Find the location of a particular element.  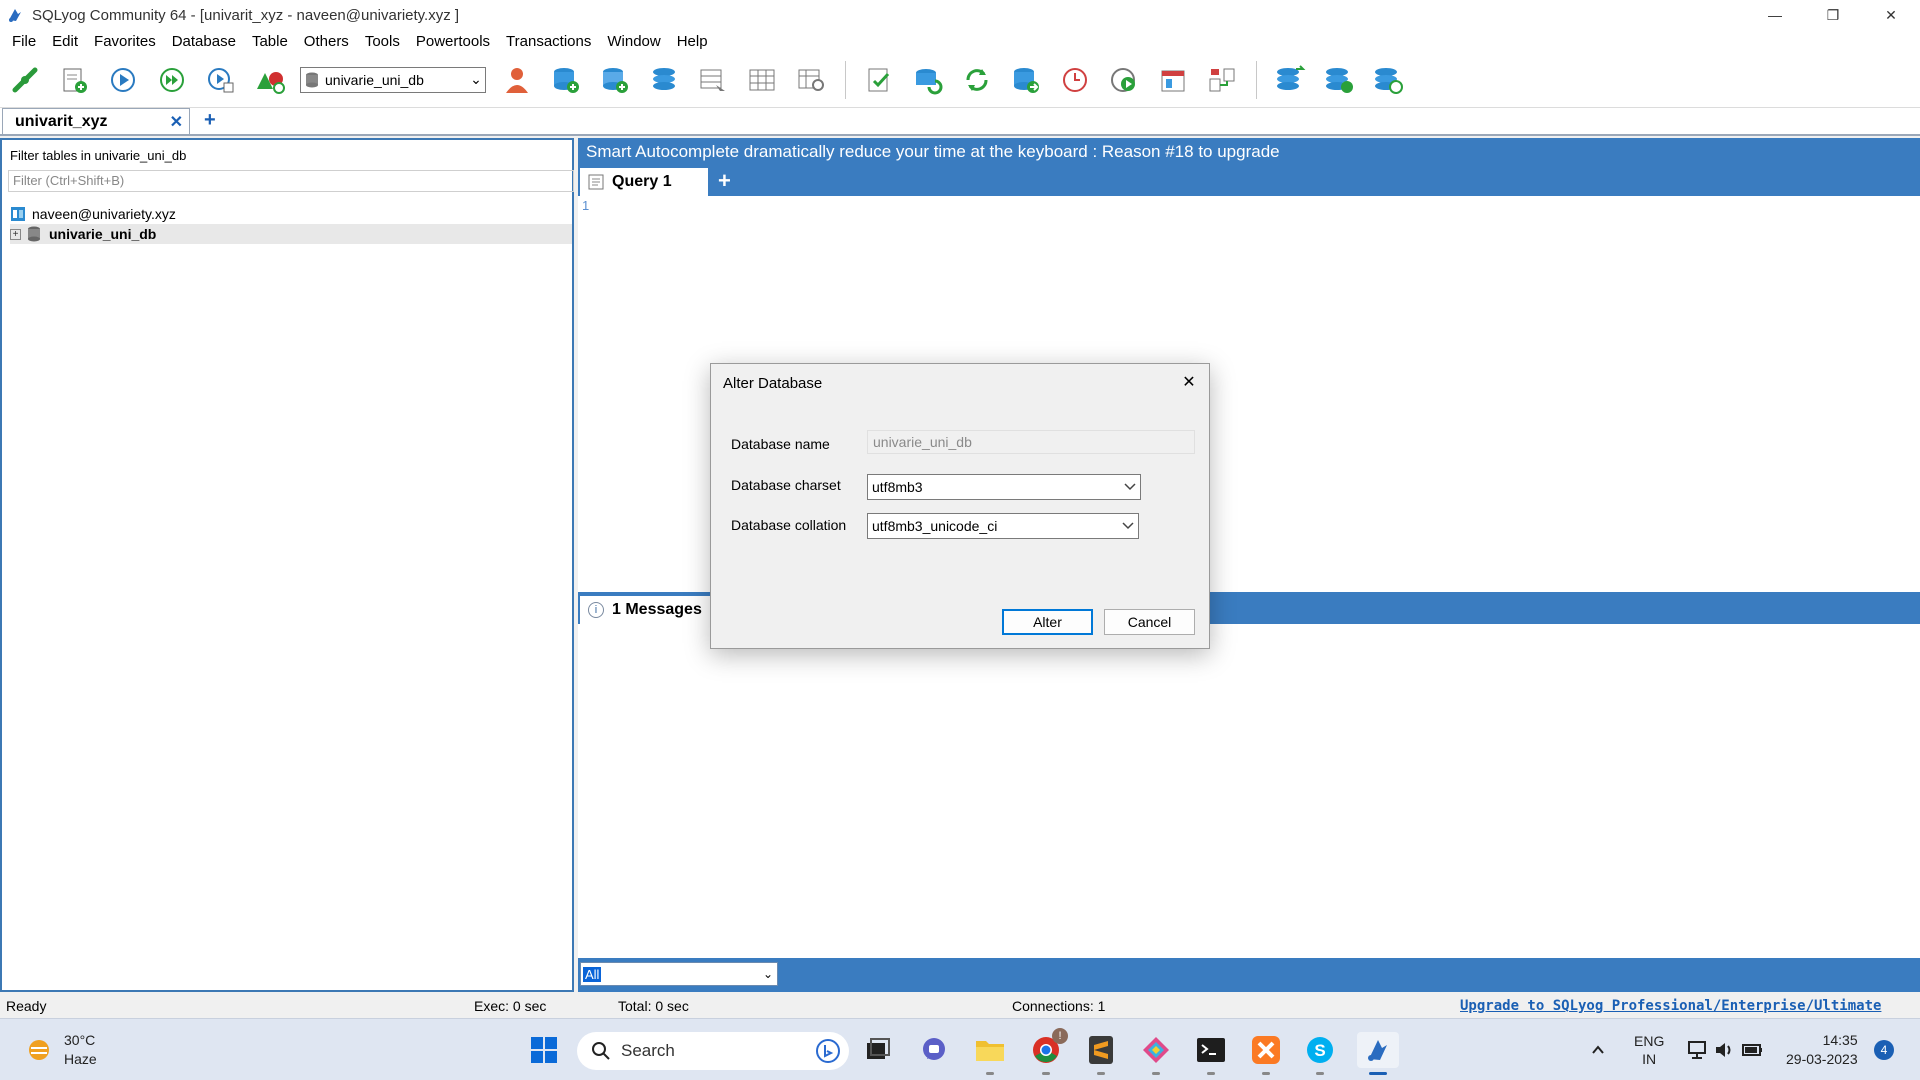

system-tray-icons is located at coordinates (1725, 1049).